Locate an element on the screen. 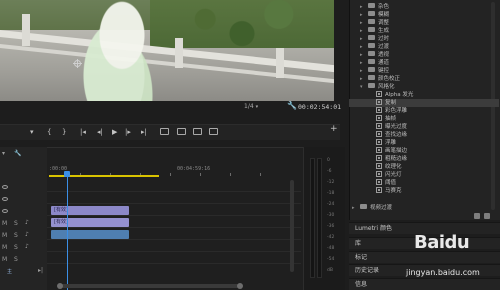 The image size is (500, 290). new-bin-icon is located at coordinates (477, 216).